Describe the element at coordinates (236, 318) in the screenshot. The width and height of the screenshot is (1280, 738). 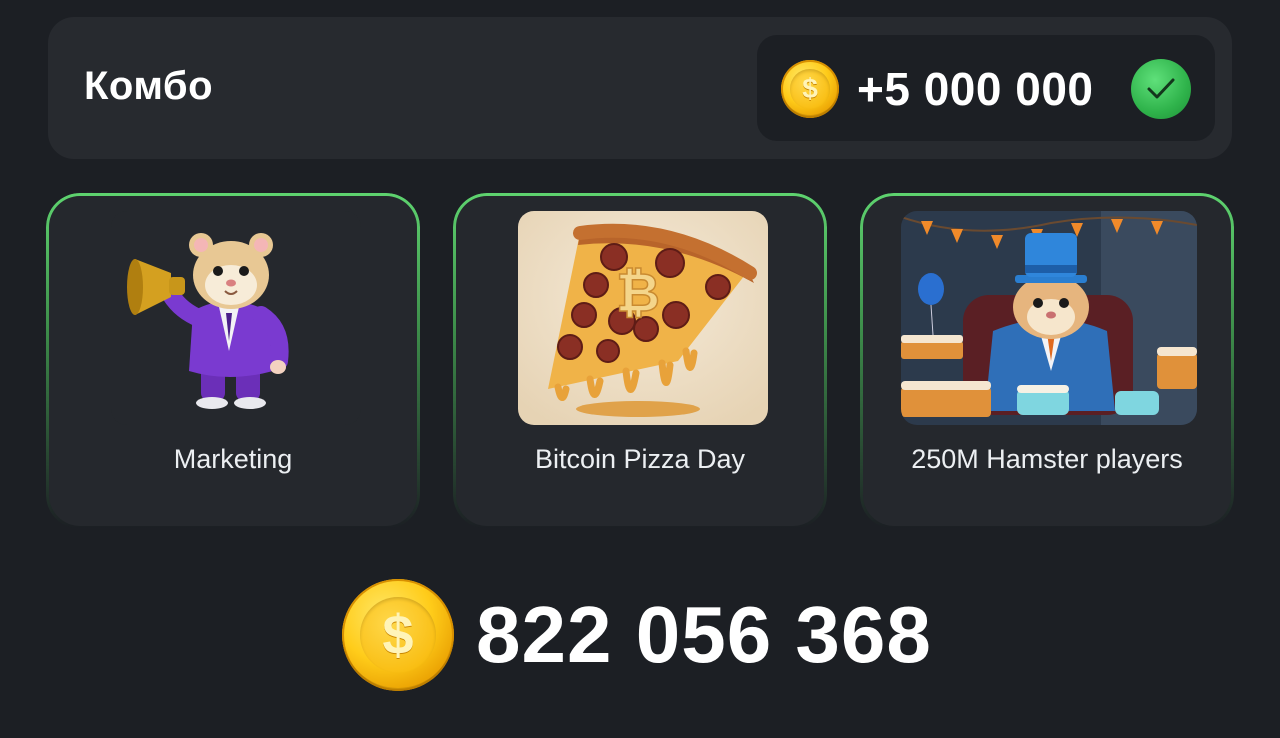
I see `hamster-megaphone-image` at that location.